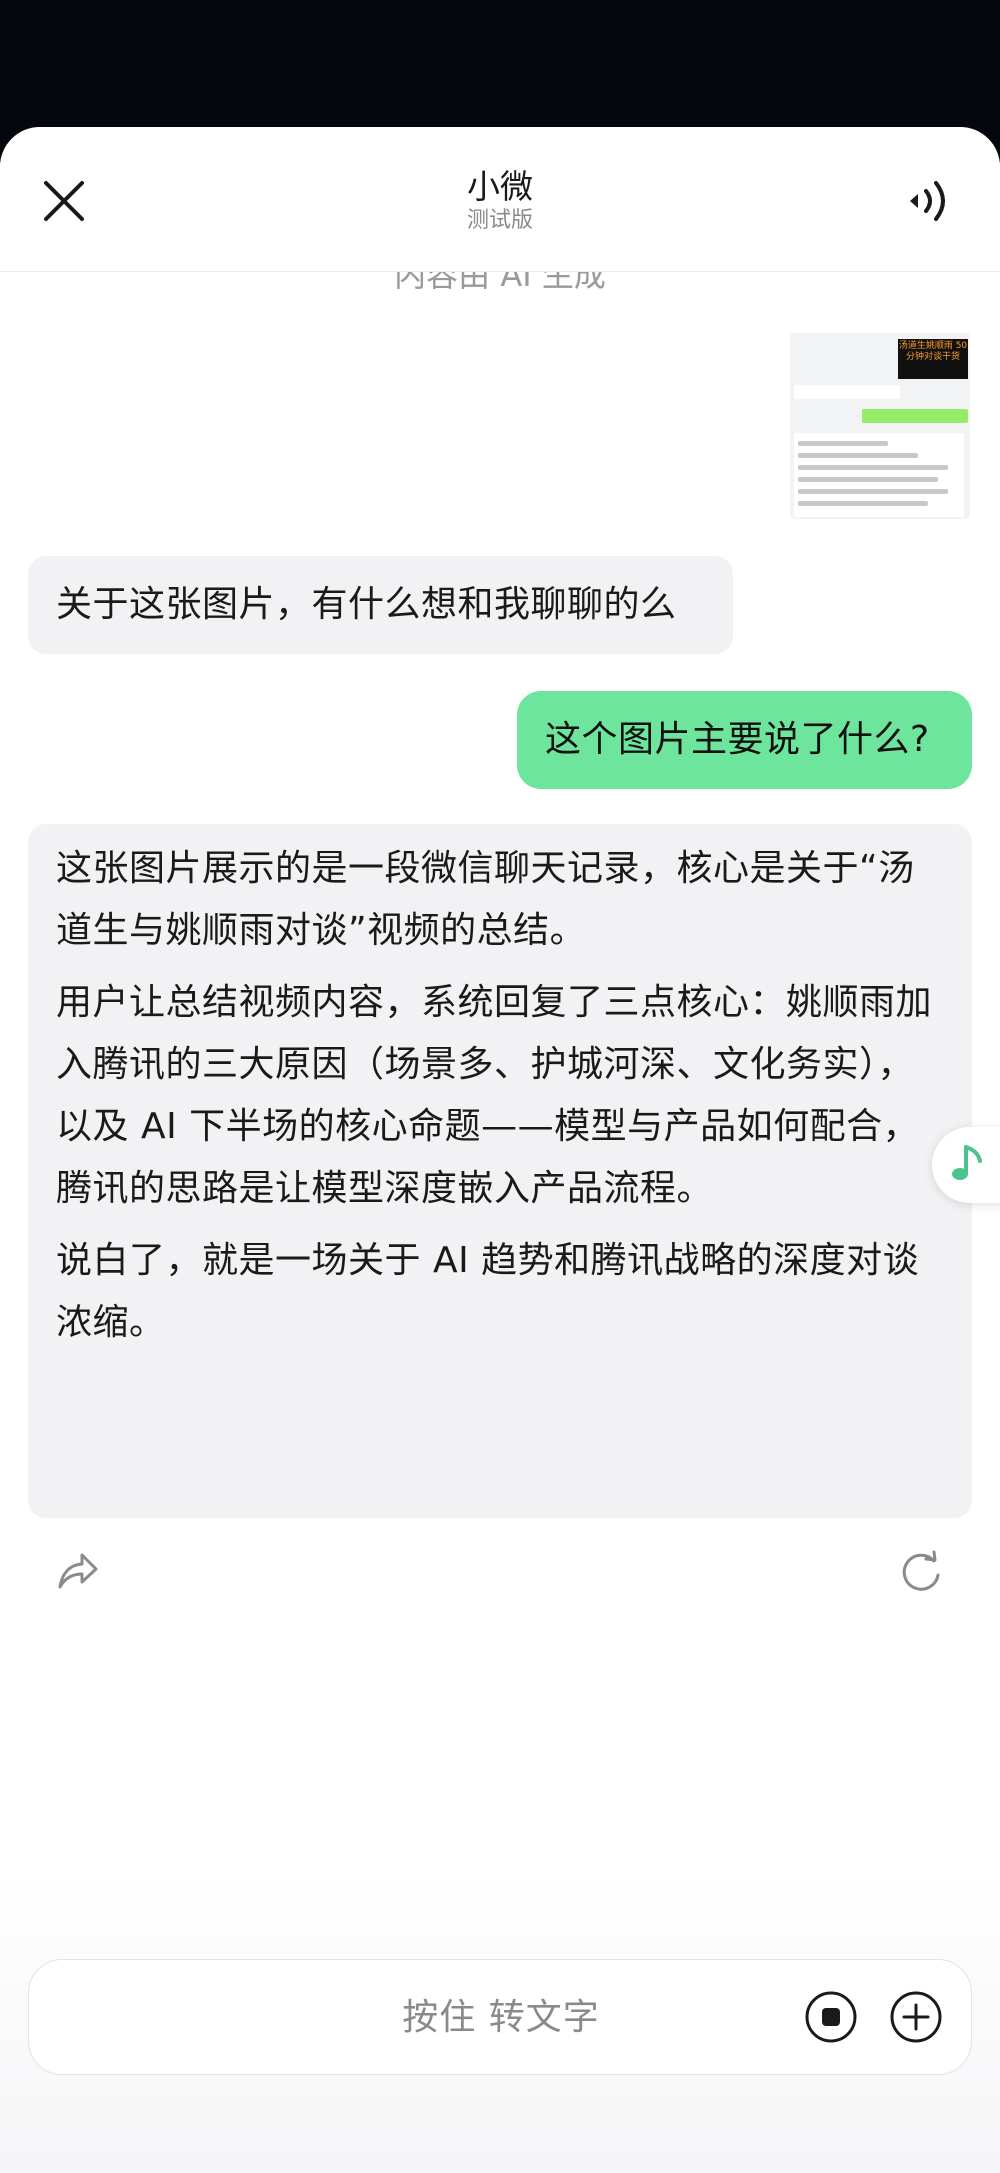 This screenshot has width=1000, height=2173. I want to click on read-aloud-button, so click(931, 201).